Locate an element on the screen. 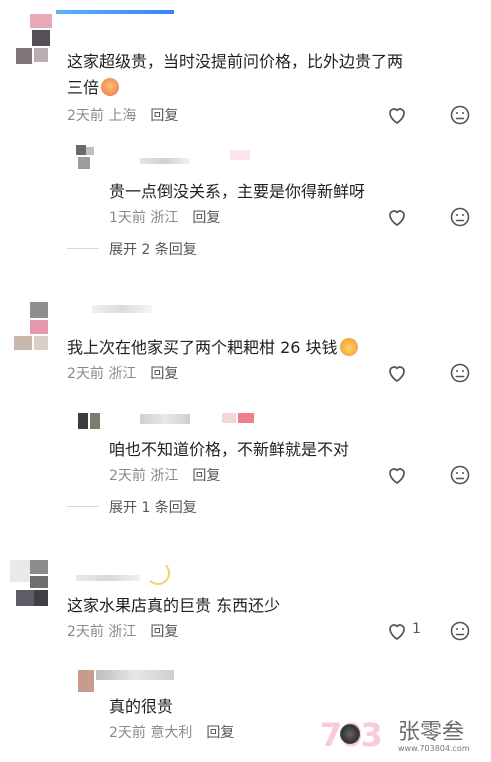  watermark: 703 张零叁 www.703804.com is located at coordinates (402, 735).